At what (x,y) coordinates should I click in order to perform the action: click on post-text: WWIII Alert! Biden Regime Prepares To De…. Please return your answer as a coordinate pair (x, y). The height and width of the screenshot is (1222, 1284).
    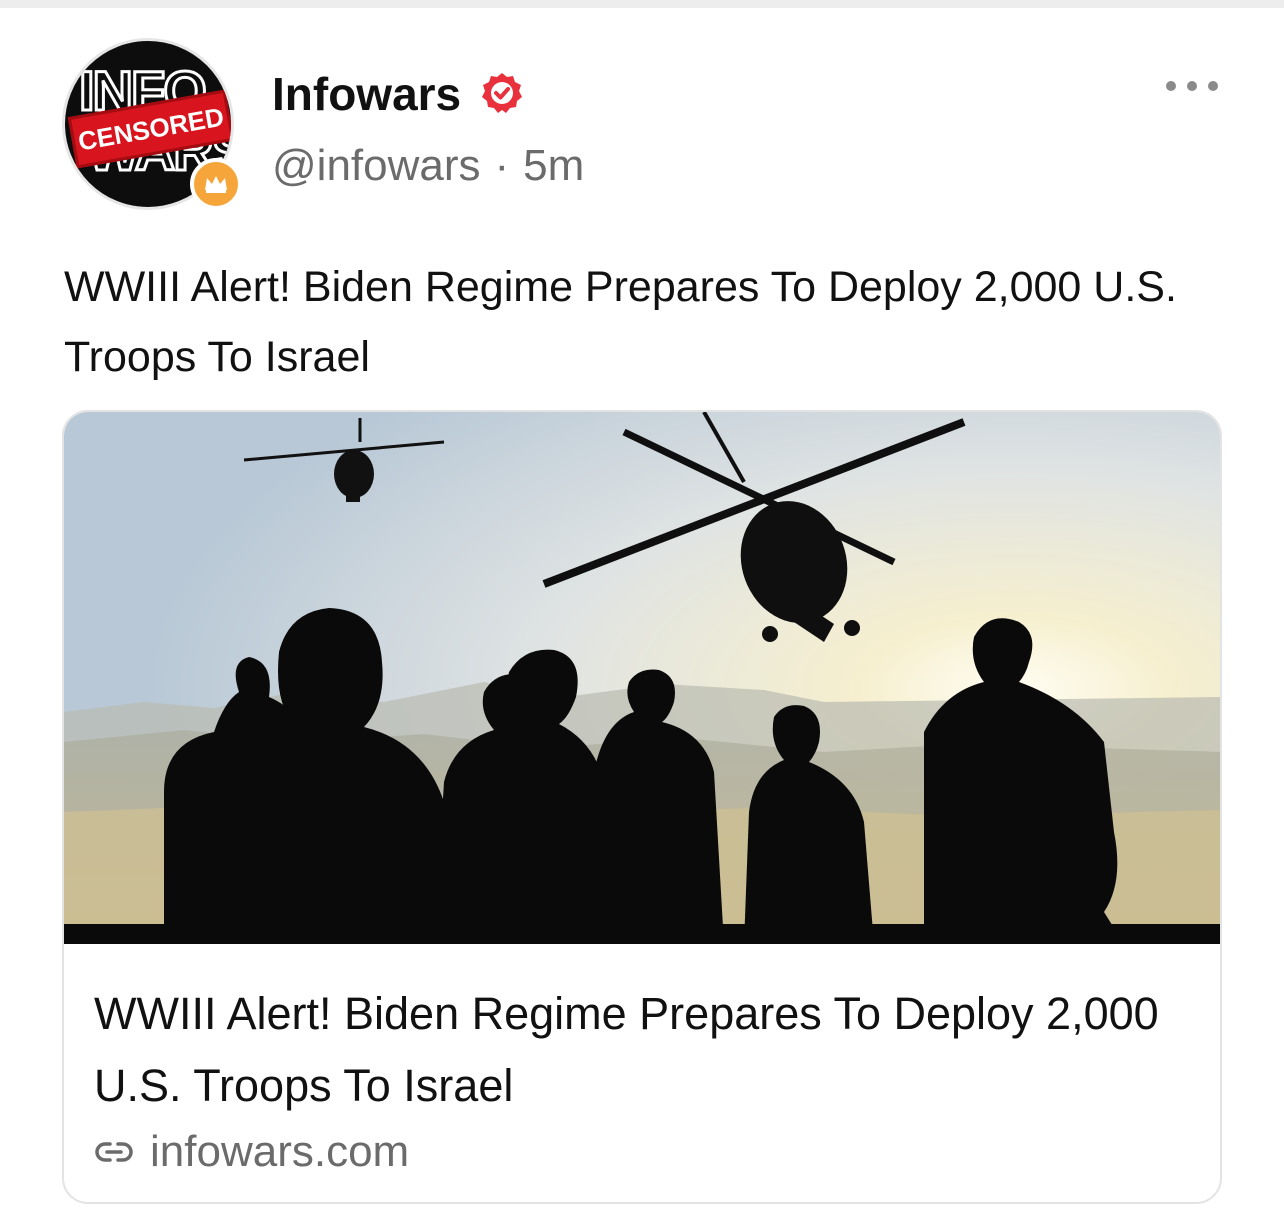
    Looking at the image, I should click on (620, 322).